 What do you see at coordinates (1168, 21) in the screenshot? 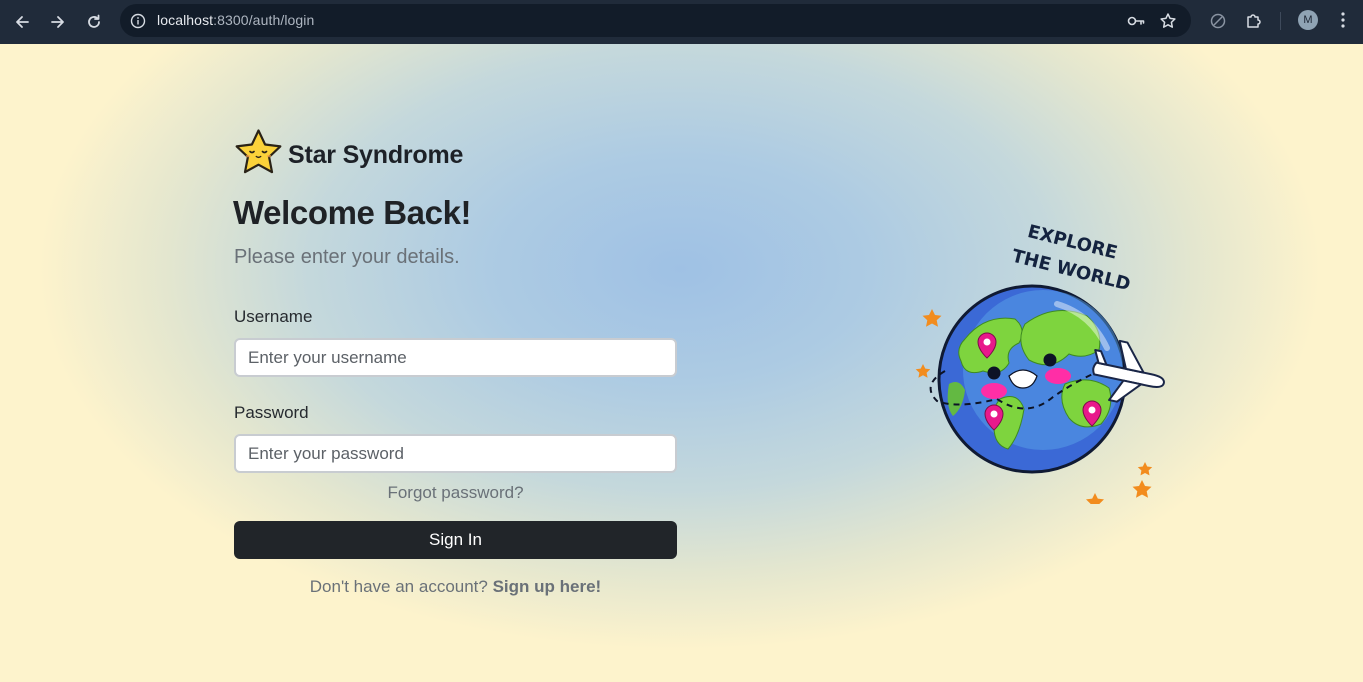
I see `bookmark-star-icon` at bounding box center [1168, 21].